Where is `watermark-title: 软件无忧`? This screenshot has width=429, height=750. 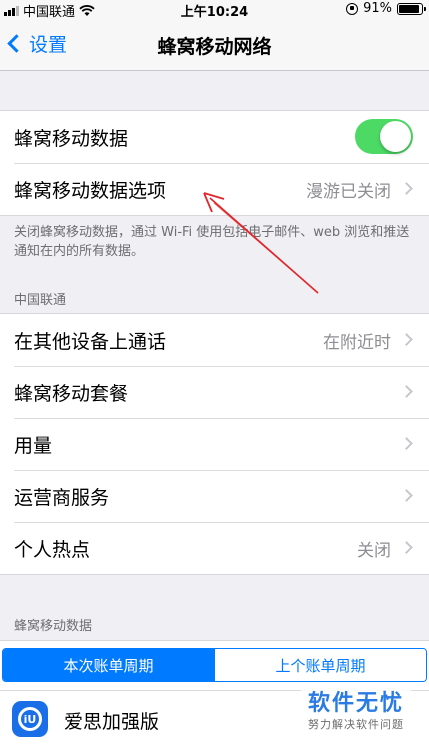
watermark-title: 软件无忧 is located at coordinates (355, 703).